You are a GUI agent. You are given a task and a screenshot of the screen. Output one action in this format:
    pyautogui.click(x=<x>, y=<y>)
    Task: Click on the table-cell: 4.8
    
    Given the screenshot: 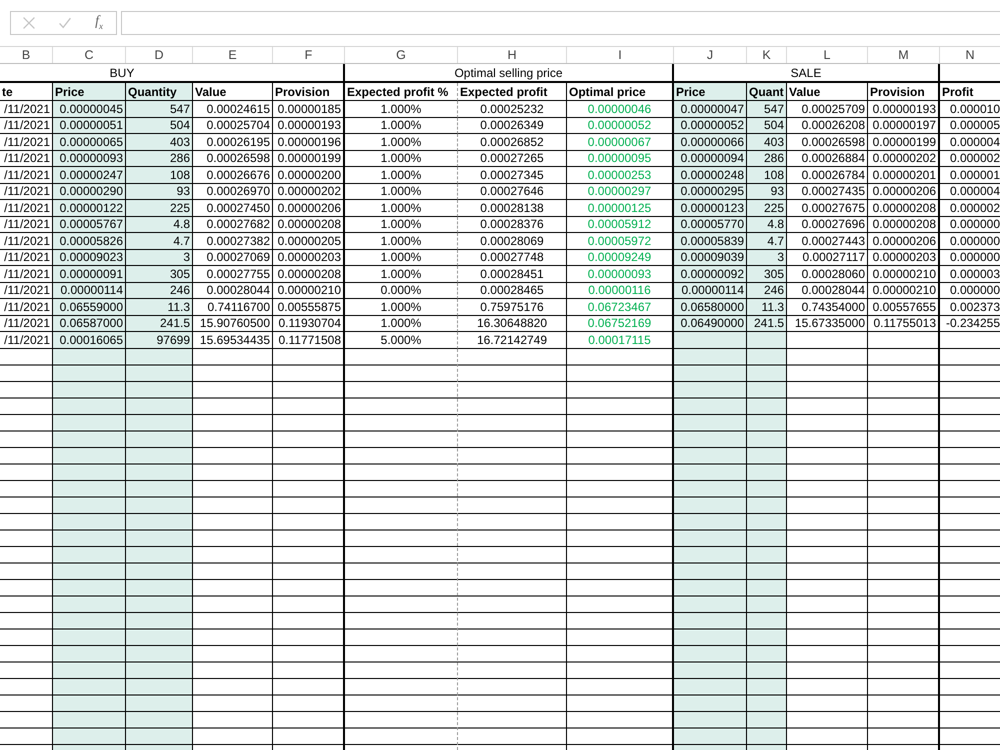 What is the action you would take?
    pyautogui.click(x=767, y=224)
    